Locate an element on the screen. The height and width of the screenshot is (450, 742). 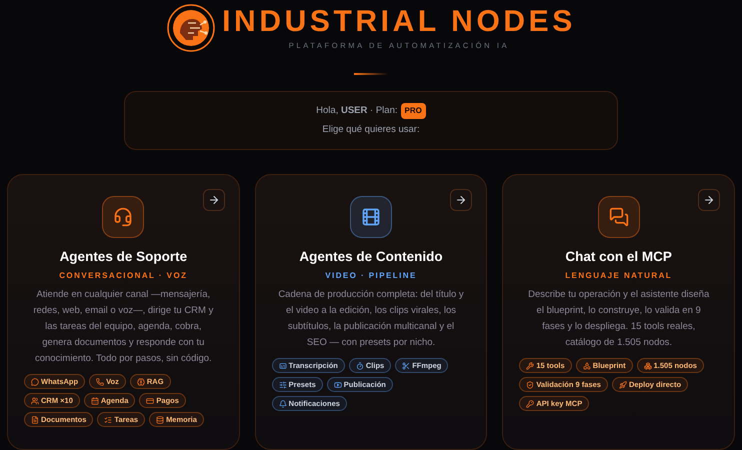
card-subtitle: VIDEO · PIPELINE is located at coordinates (371, 276).